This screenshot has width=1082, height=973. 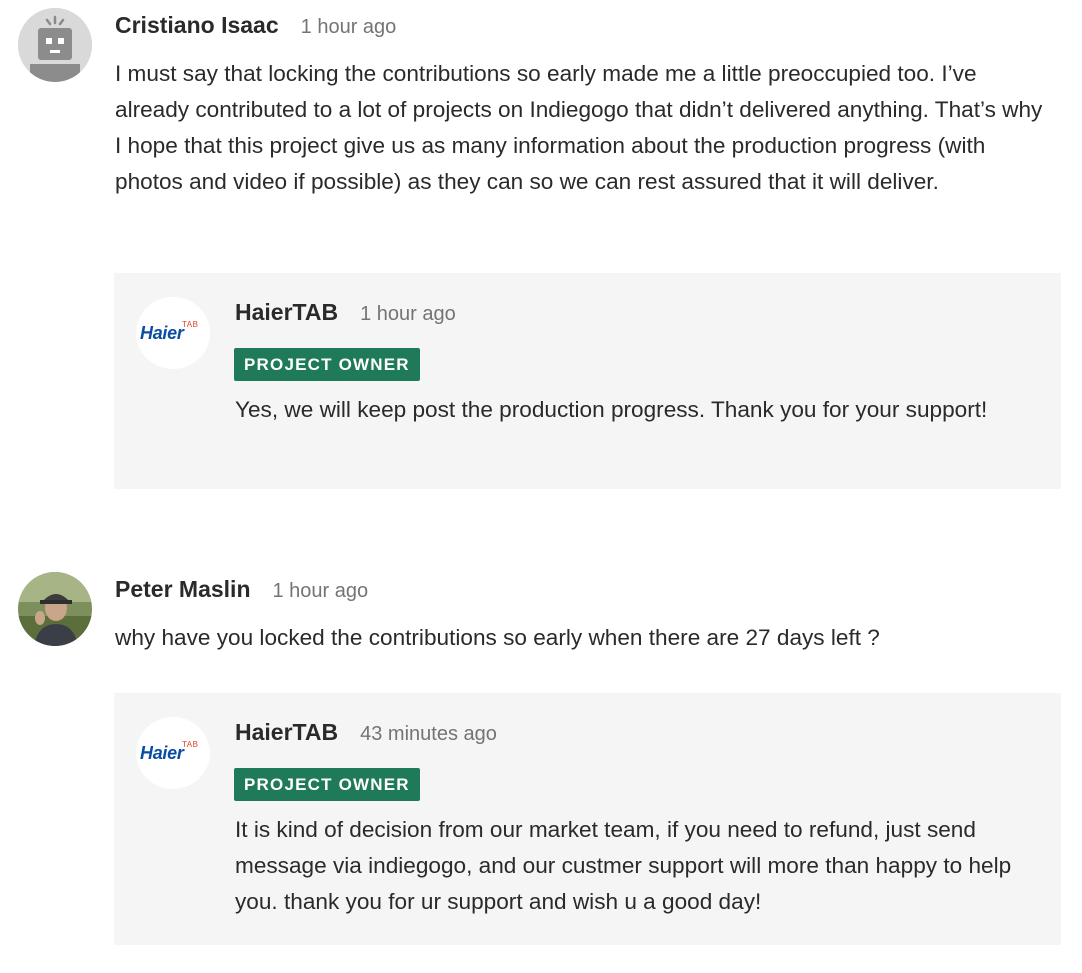 I want to click on reply-header: HaierTAB 1 hour ago, so click(x=345, y=312).